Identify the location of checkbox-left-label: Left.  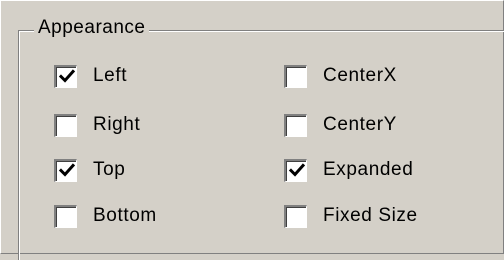
(110, 75).